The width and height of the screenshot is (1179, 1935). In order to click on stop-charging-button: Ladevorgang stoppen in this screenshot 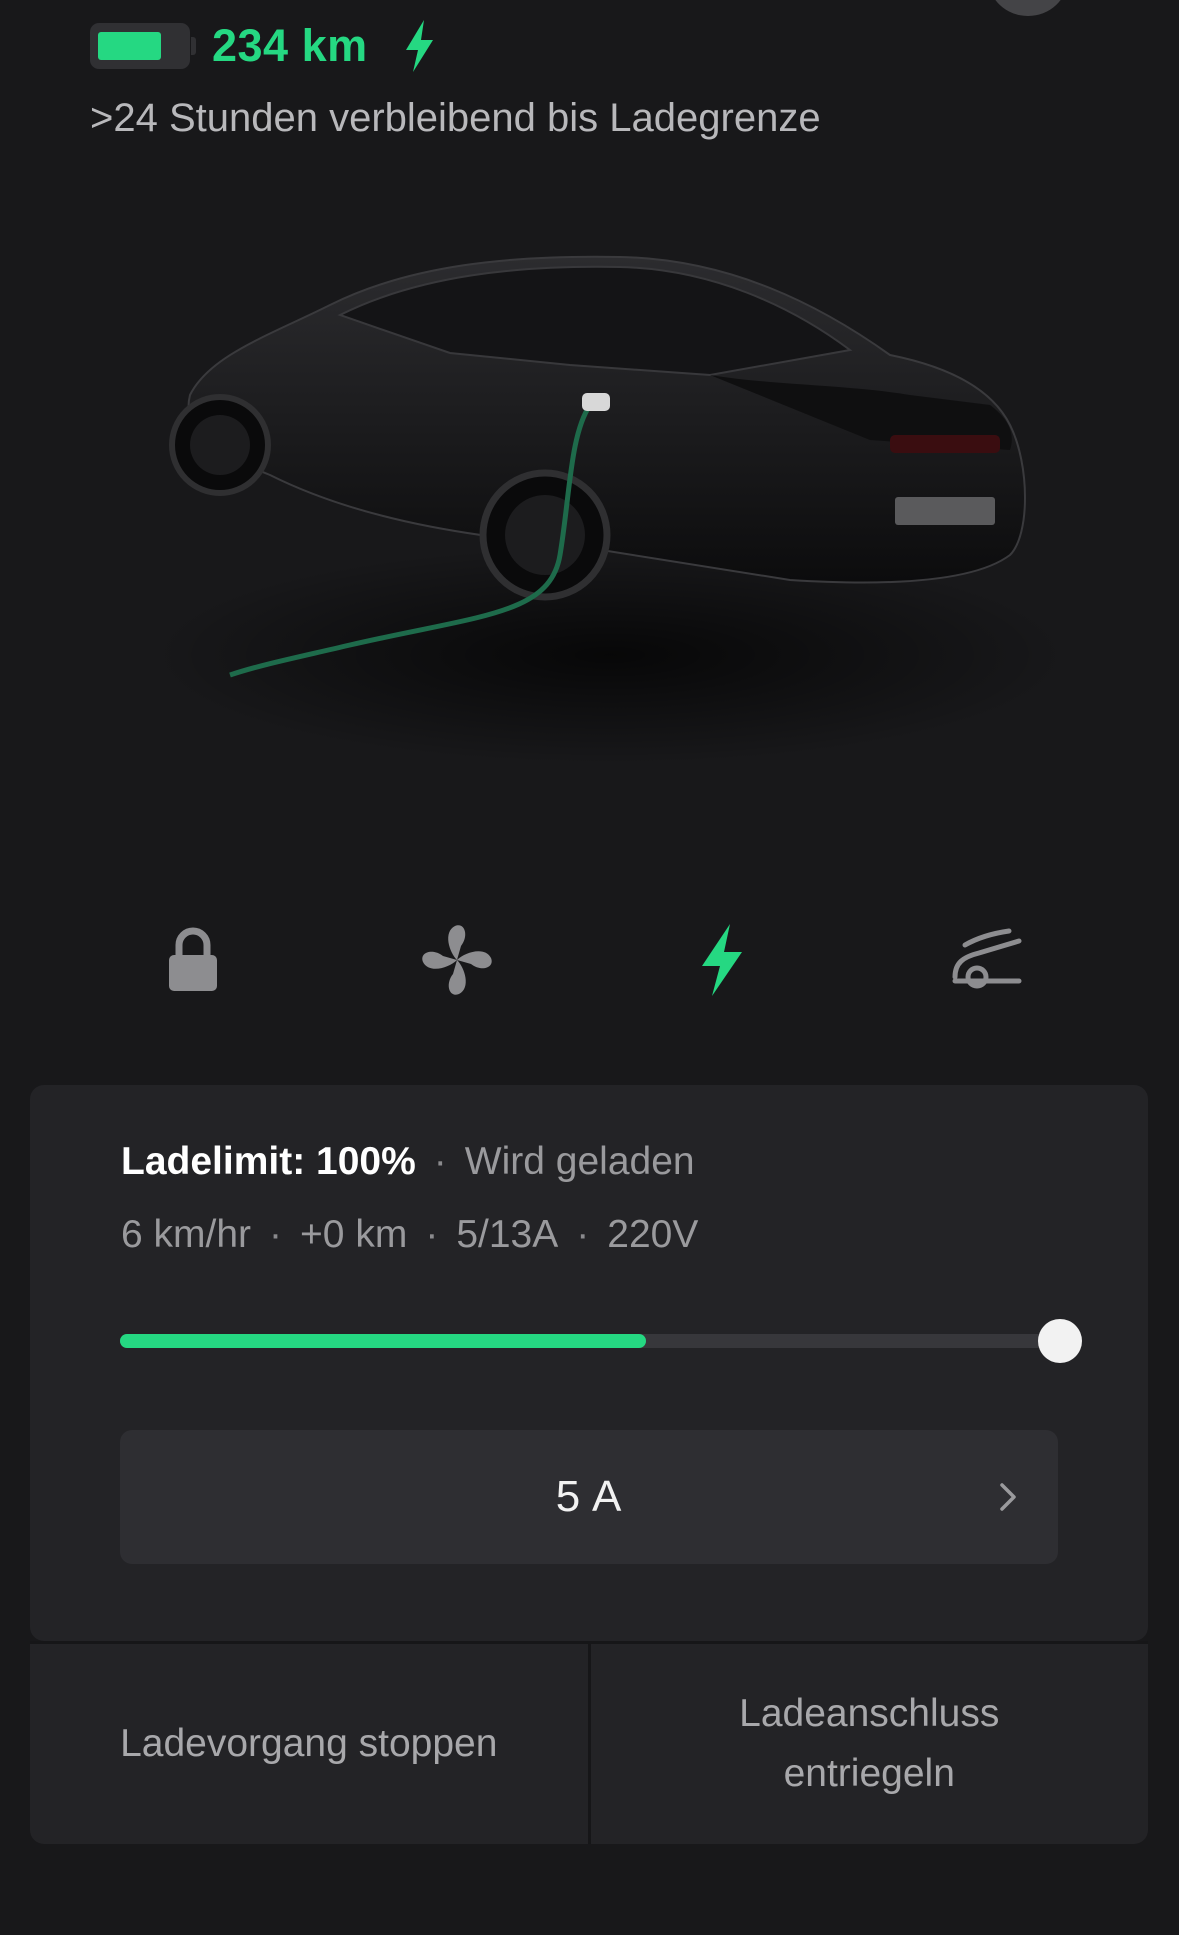, I will do `click(309, 1744)`.